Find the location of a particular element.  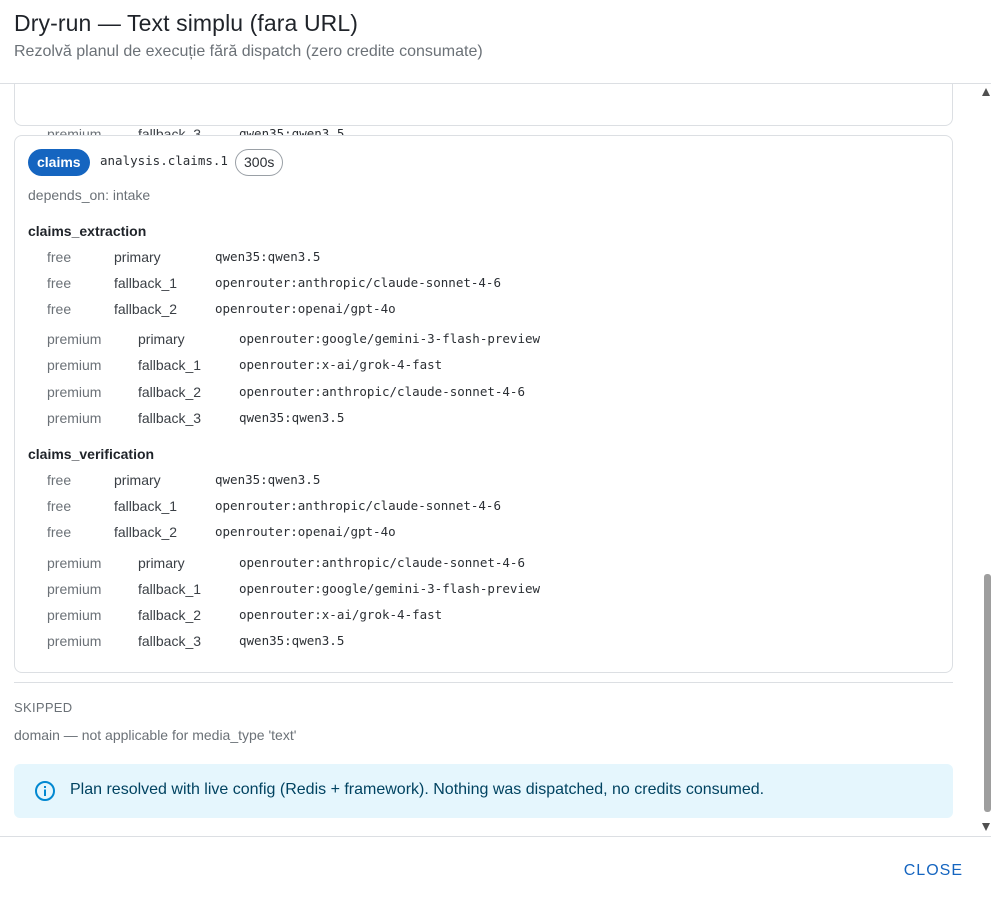

section-divider is located at coordinates (483, 682).